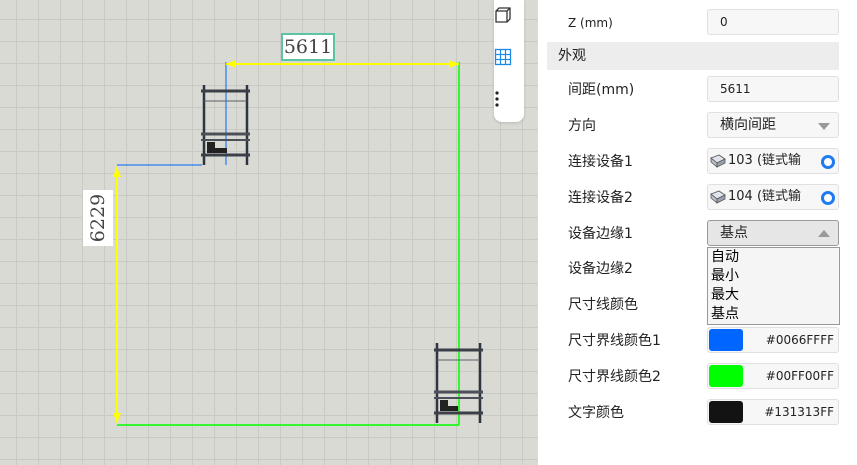  Describe the element at coordinates (600, 198) in the screenshot. I see `device2-label: 连接设备2` at that location.